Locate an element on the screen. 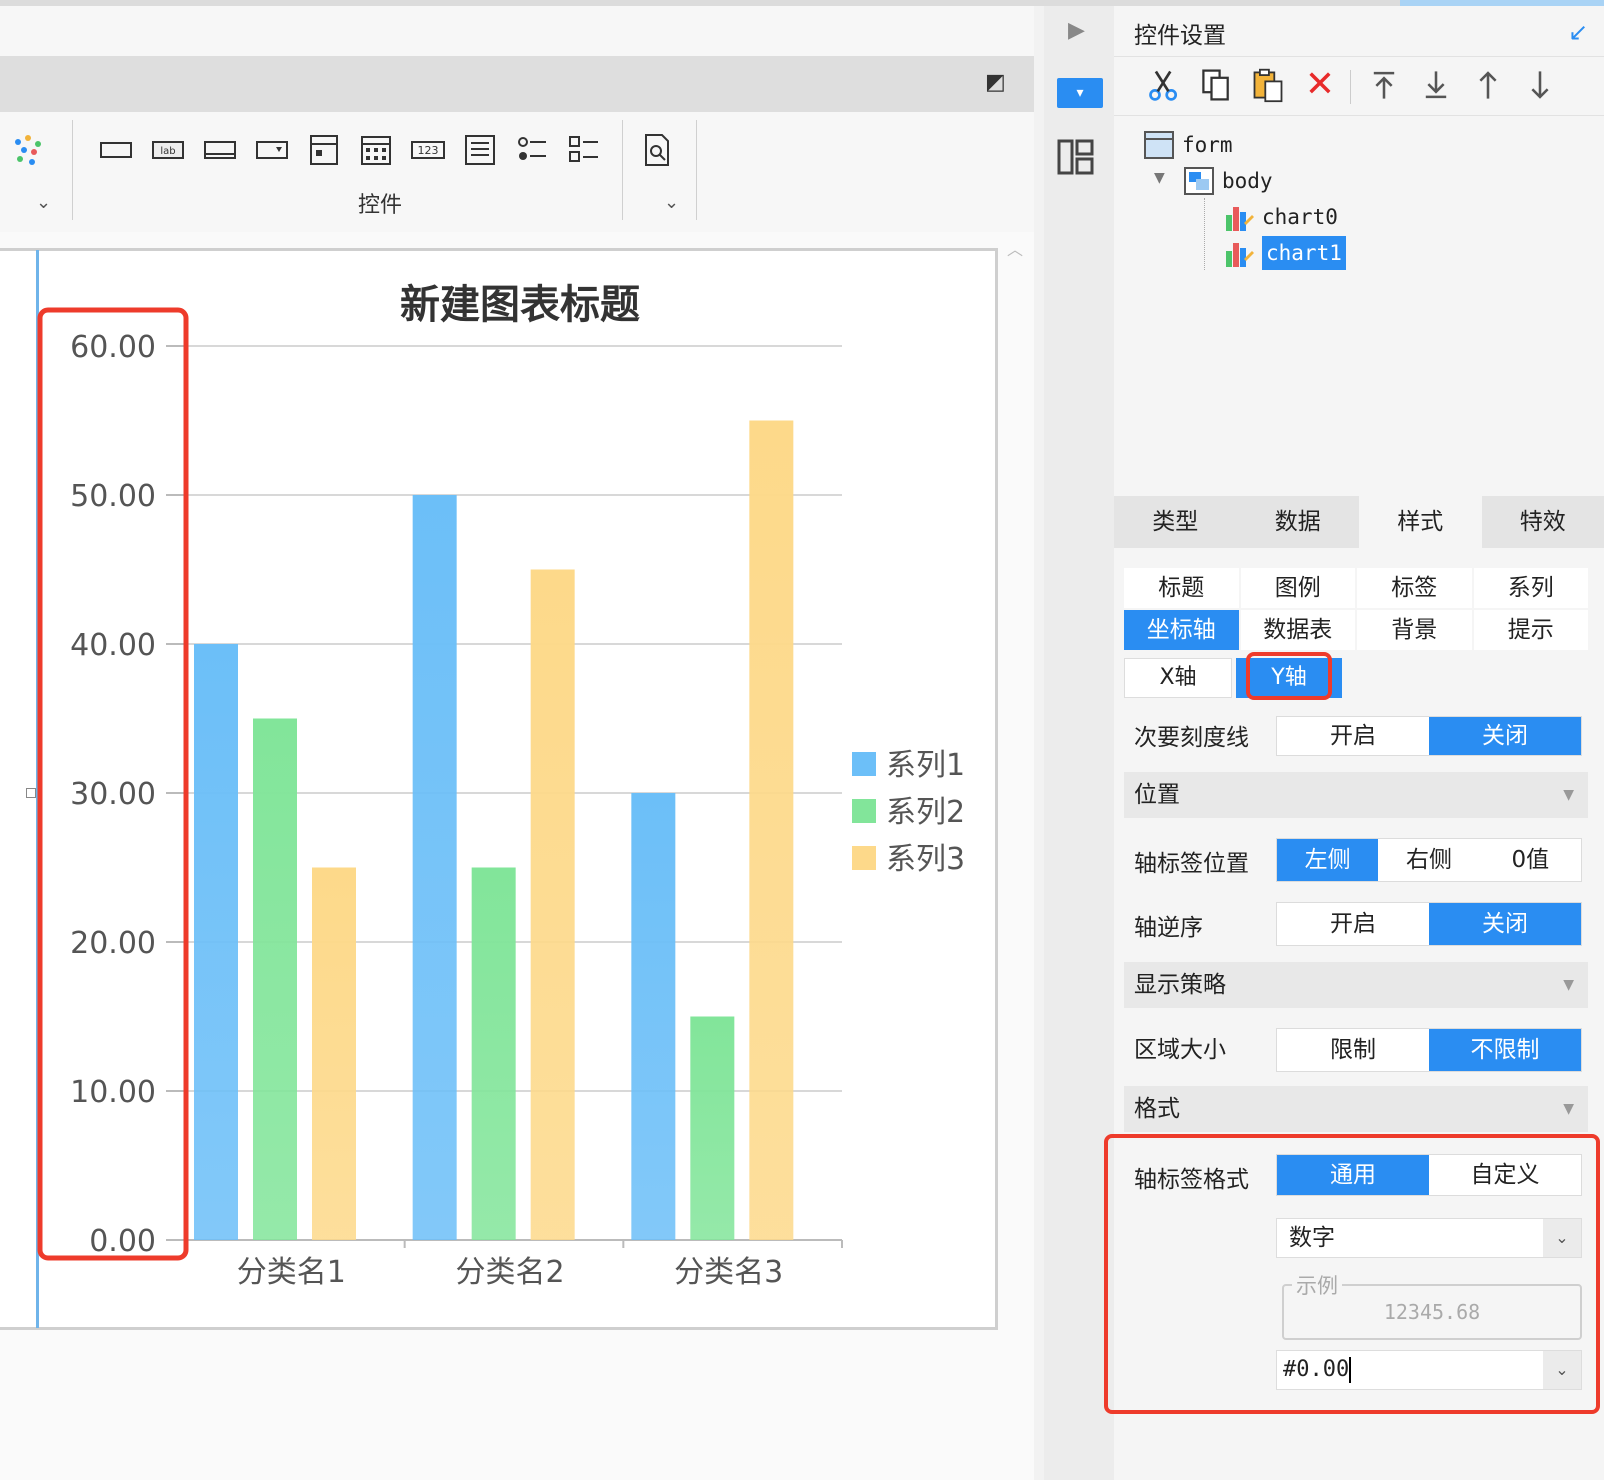 The image size is (1604, 1480). scroll-up-icon: ︿ is located at coordinates (1015, 248).